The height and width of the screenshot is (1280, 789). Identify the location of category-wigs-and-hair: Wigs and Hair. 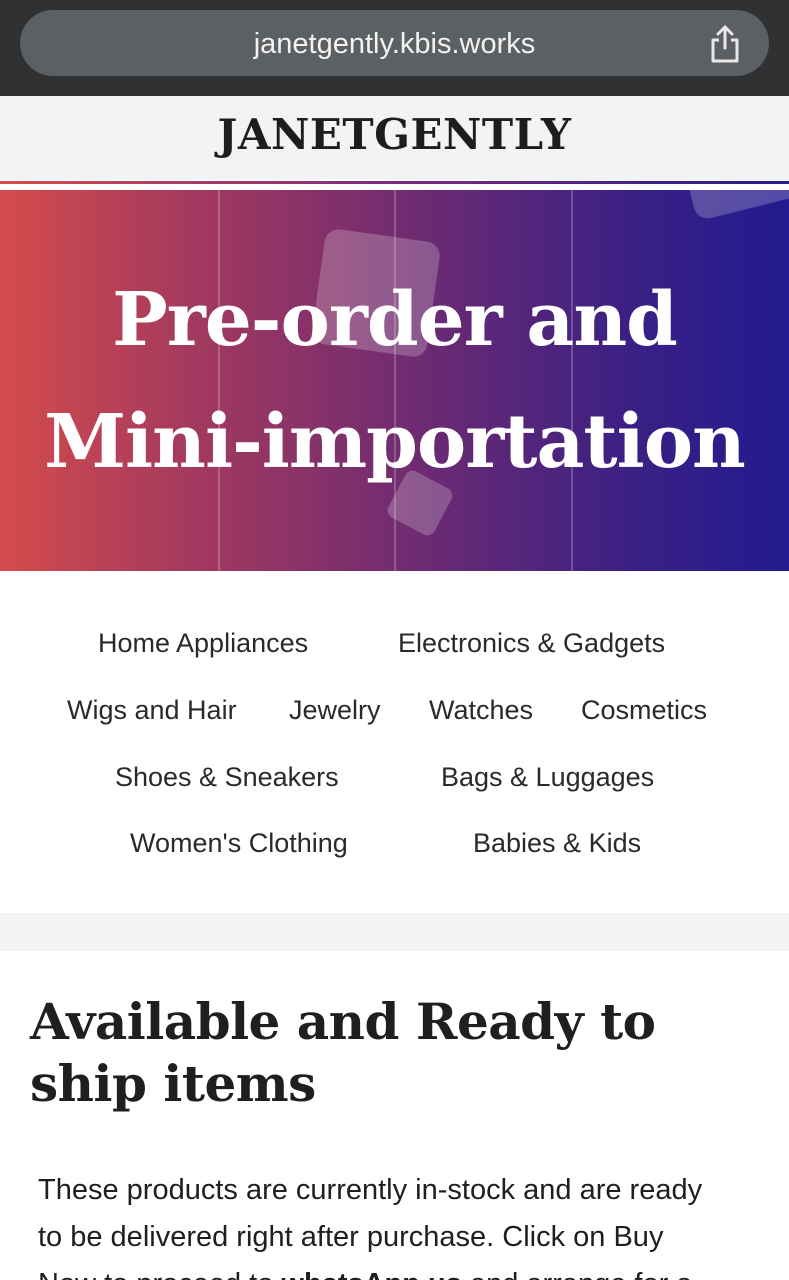
(152, 710).